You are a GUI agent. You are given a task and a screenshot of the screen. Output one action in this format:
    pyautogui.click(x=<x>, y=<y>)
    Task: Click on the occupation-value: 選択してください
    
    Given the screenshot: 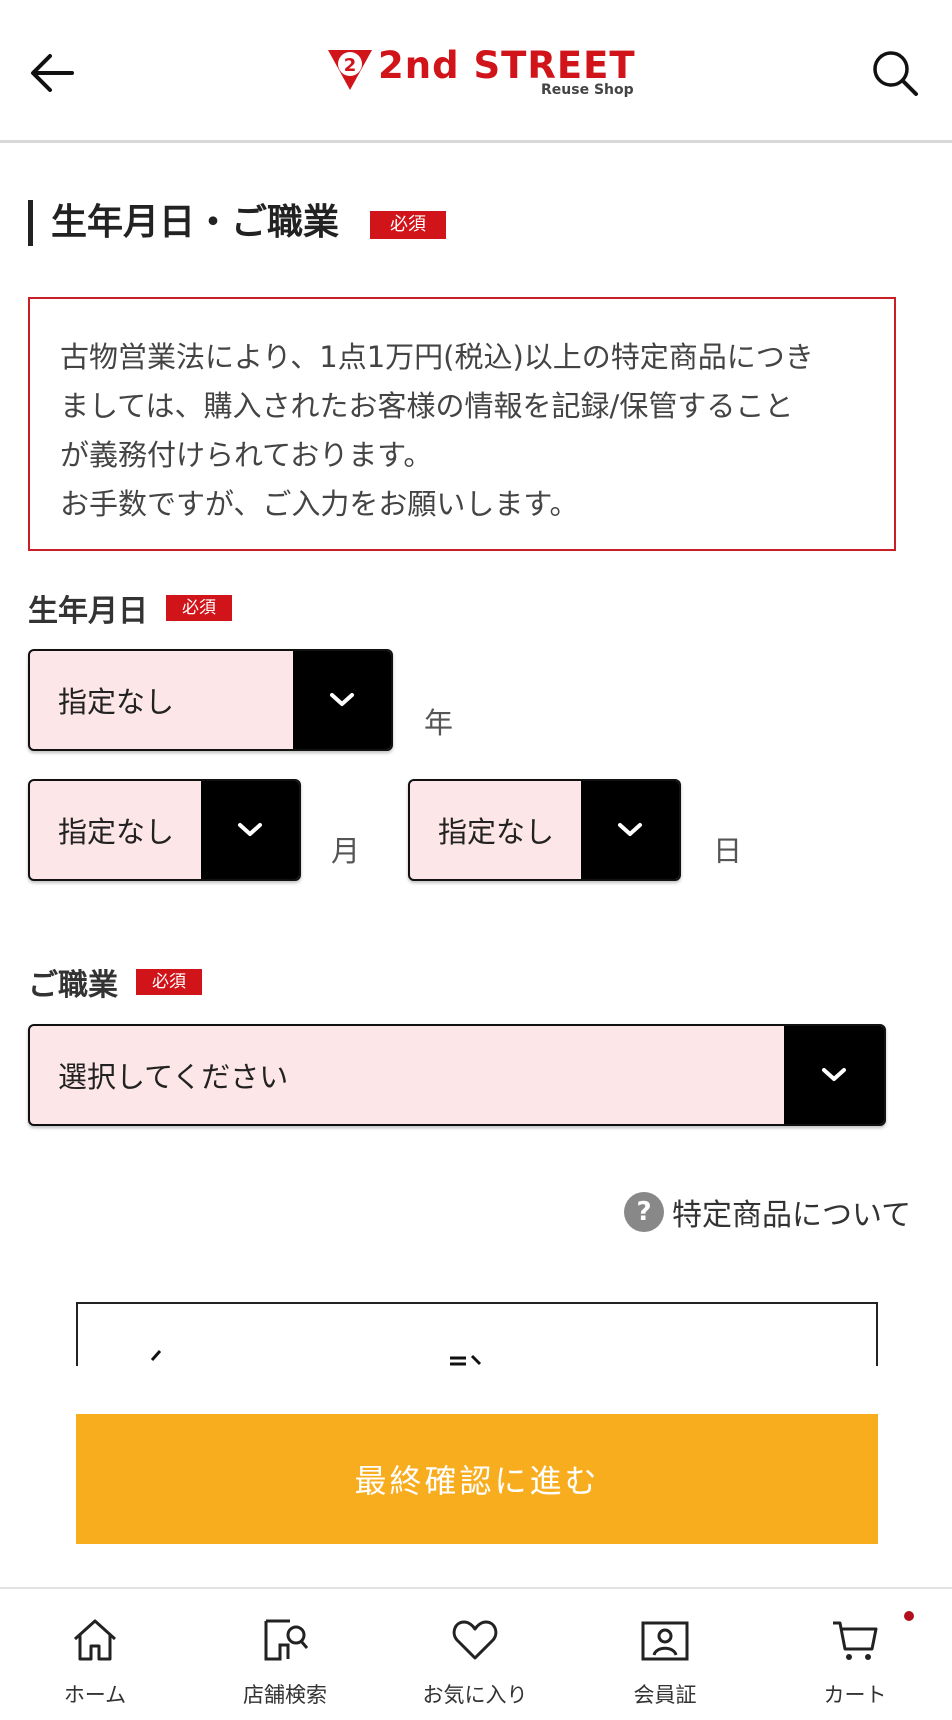 What is the action you would take?
    pyautogui.click(x=173, y=1077)
    